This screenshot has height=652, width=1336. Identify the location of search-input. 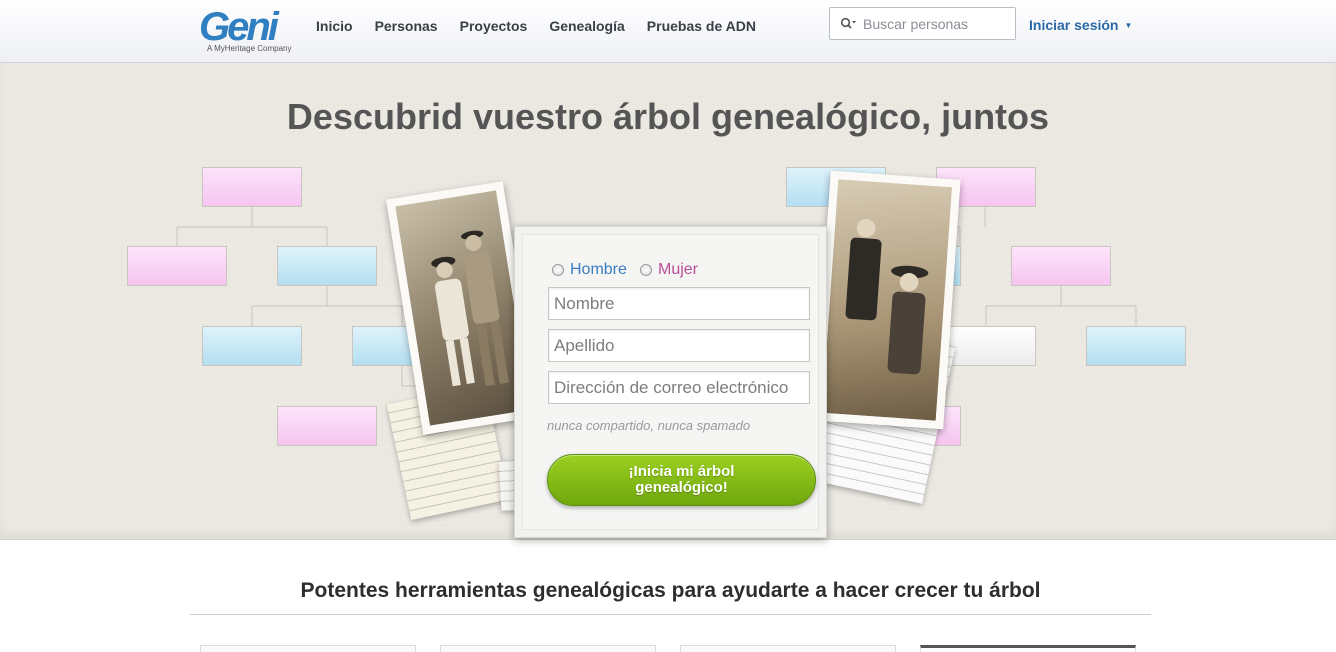
(937, 24).